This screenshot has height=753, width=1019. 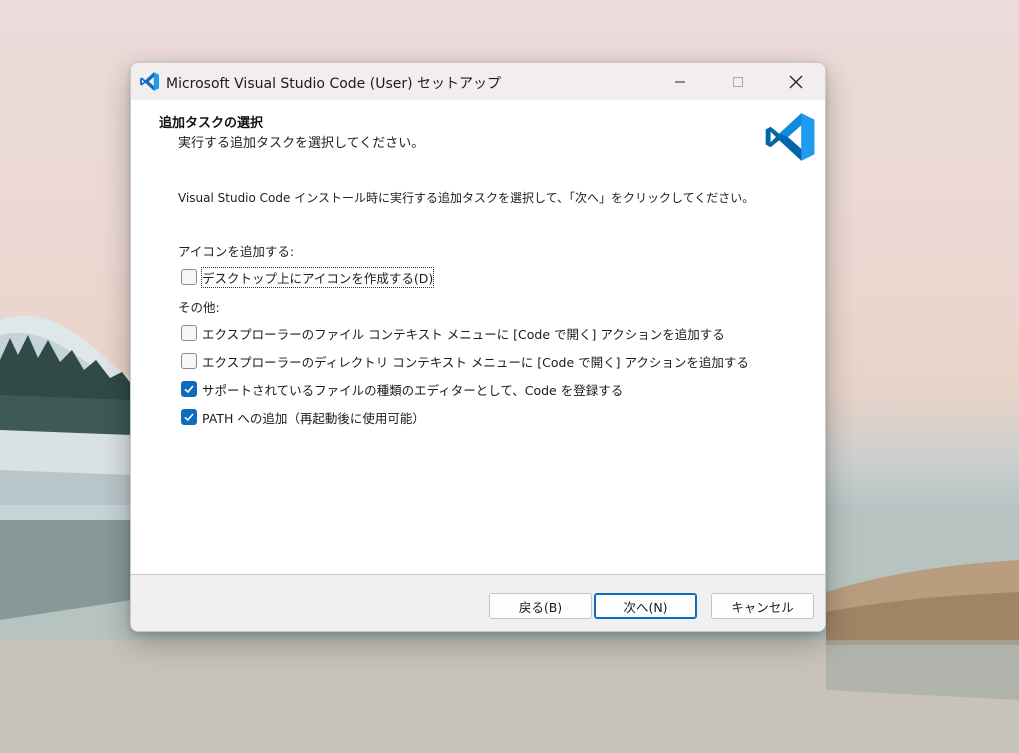 What do you see at coordinates (478, 602) in the screenshot?
I see `wizard-footer: 戻る(B) 次へ(N) キャンセル` at bounding box center [478, 602].